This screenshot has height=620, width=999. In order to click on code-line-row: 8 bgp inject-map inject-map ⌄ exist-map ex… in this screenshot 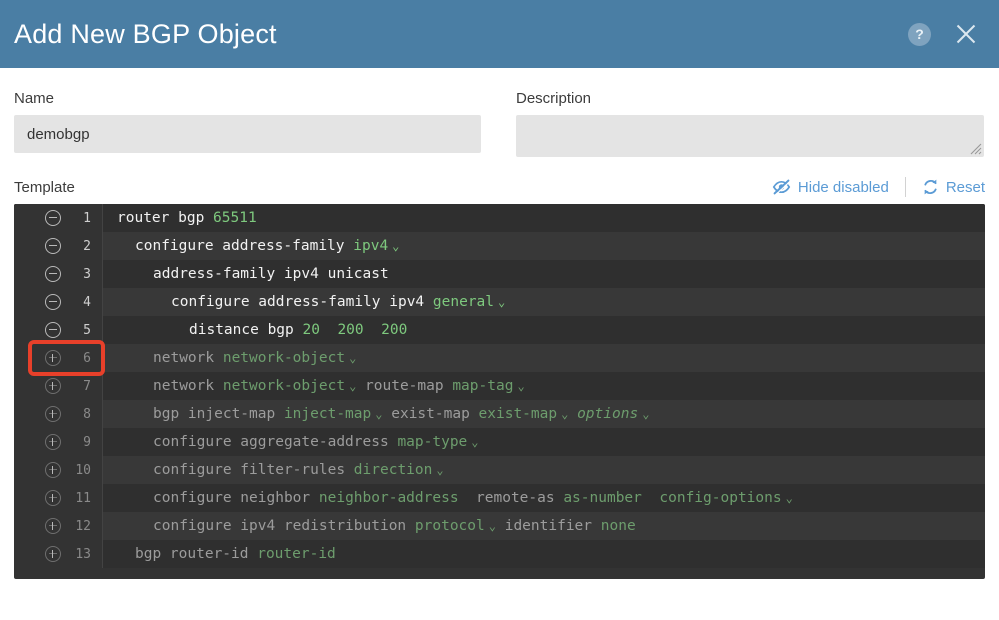, I will do `click(499, 414)`.